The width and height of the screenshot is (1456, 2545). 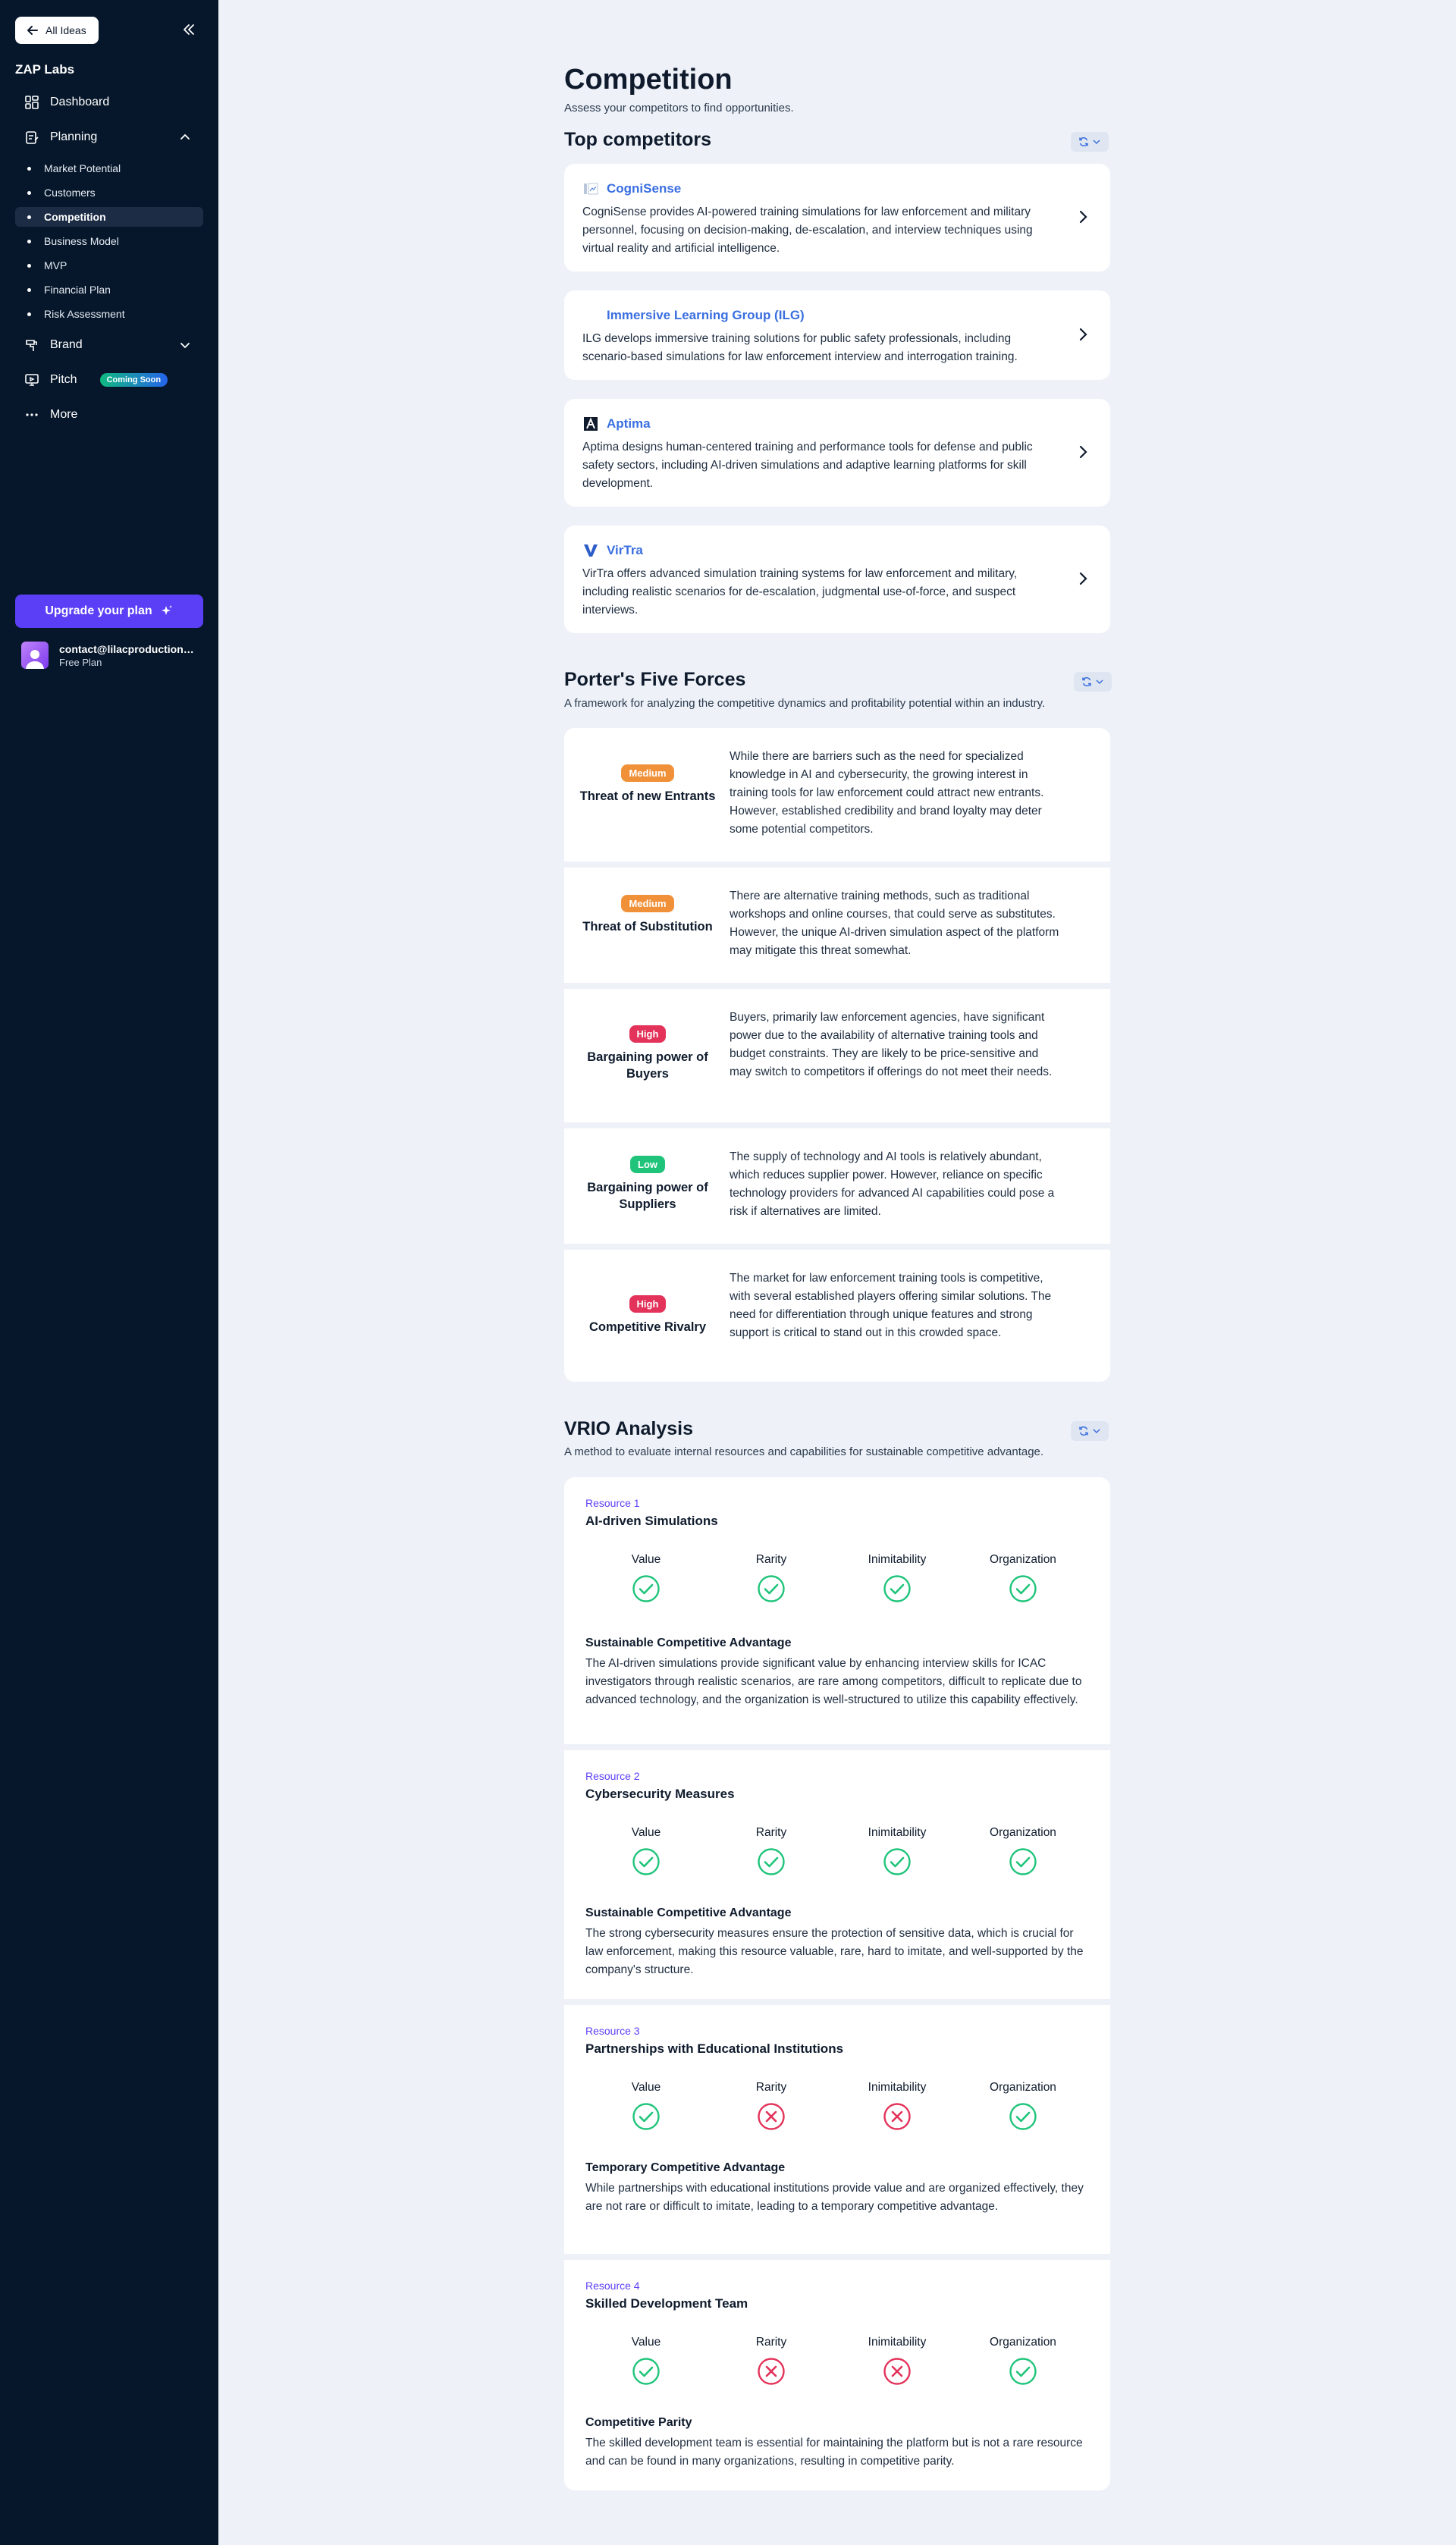 What do you see at coordinates (685, 2167) in the screenshot?
I see `advantage-title: Temporary Competitive Advantage` at bounding box center [685, 2167].